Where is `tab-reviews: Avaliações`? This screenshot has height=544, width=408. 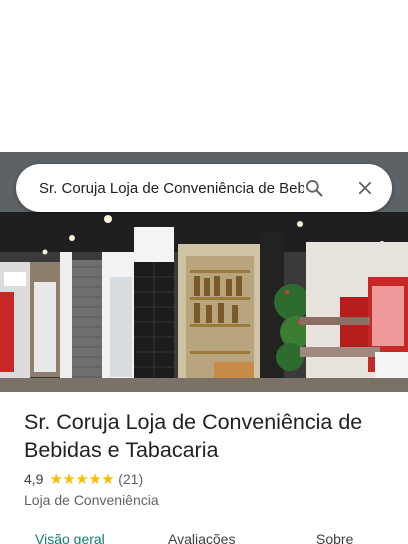
tab-reviews: Avaliações is located at coordinates (201, 537).